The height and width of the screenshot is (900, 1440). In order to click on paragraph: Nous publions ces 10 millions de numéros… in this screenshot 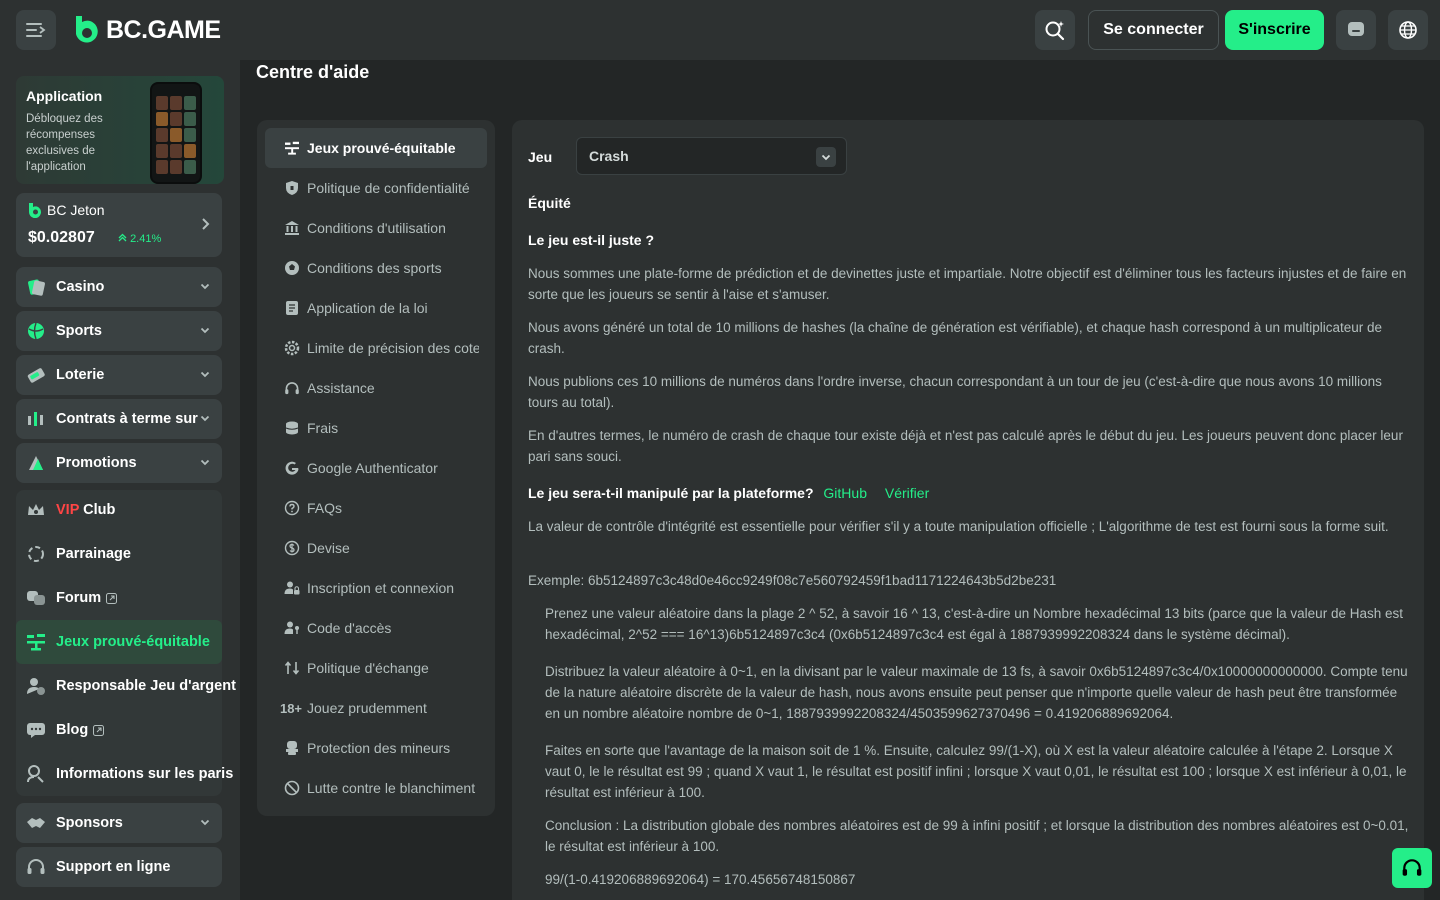, I will do `click(955, 392)`.